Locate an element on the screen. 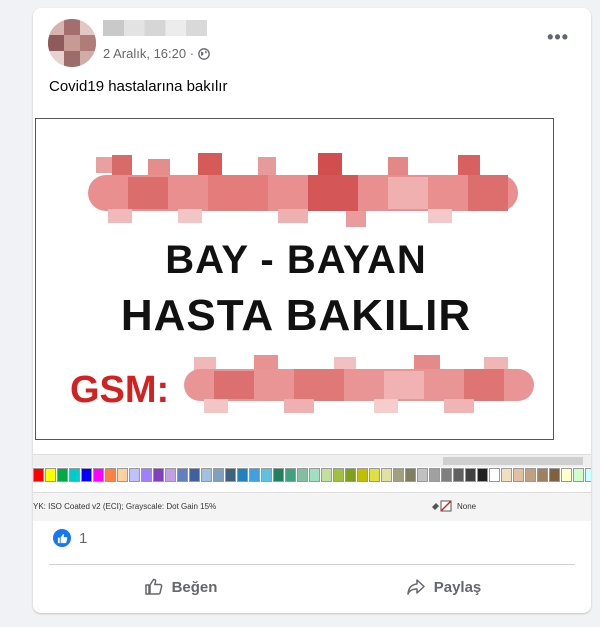  author-name-redacted is located at coordinates (155, 28).